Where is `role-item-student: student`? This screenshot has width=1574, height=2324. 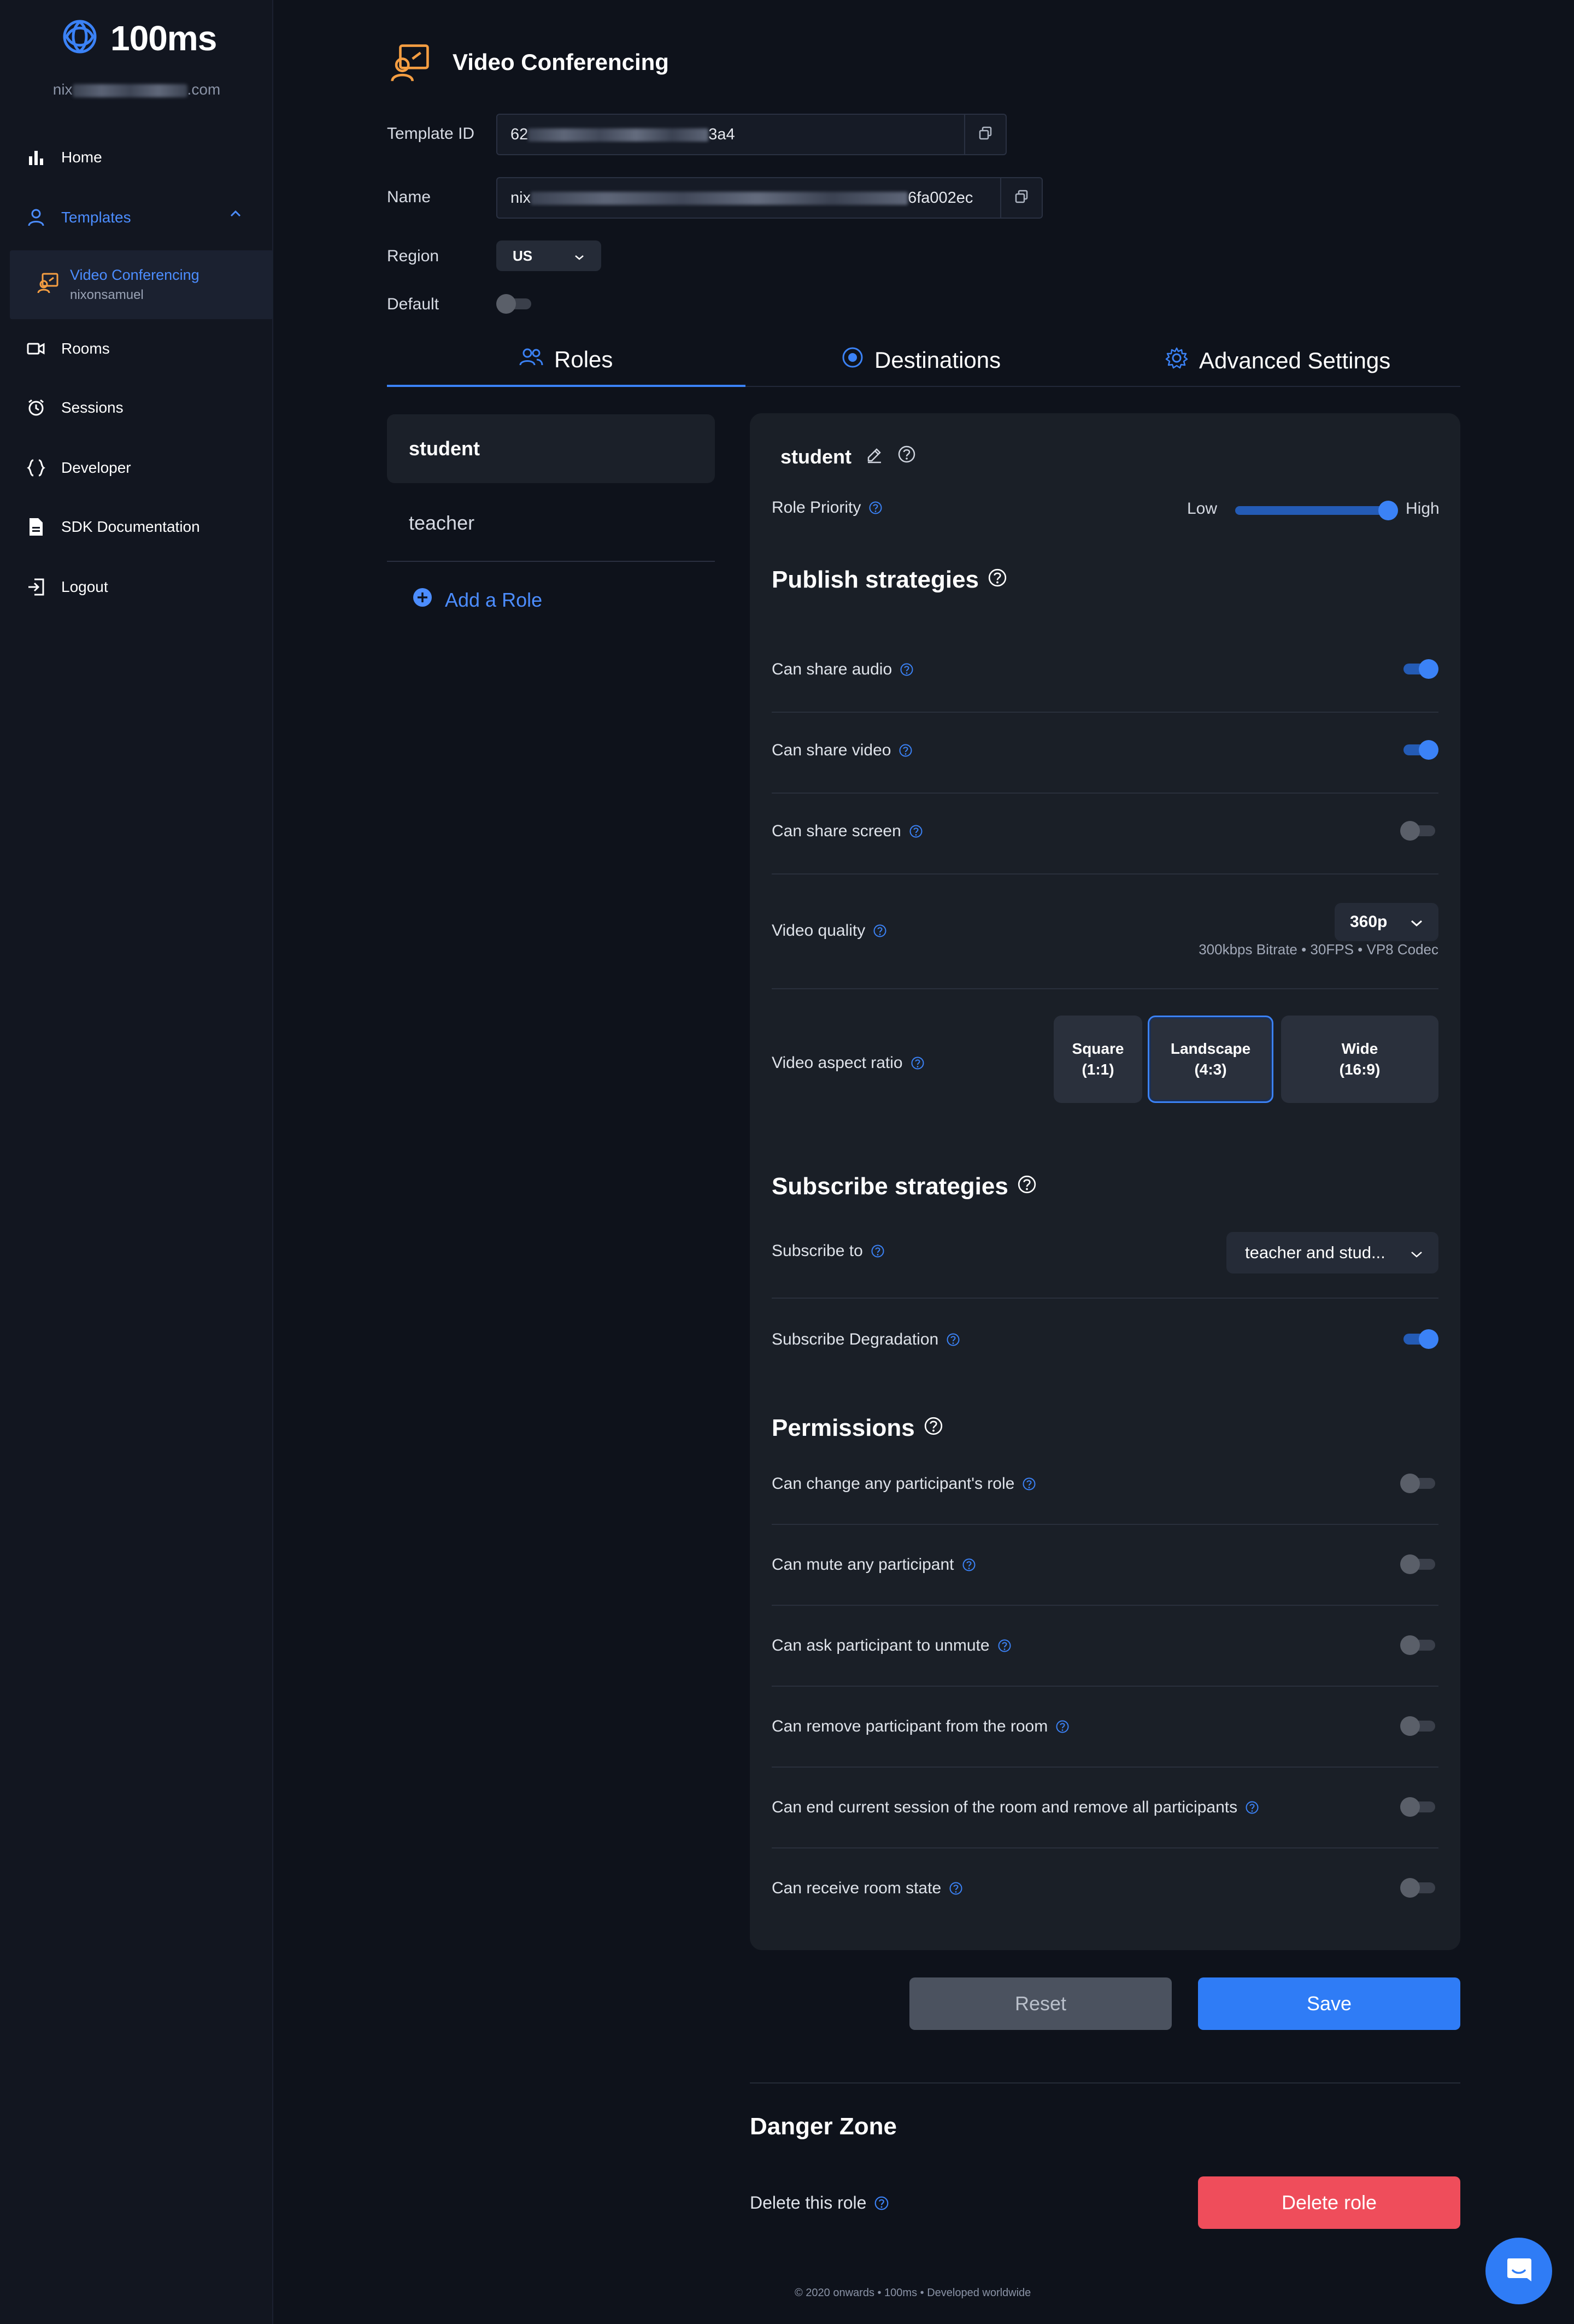
role-item-student: student is located at coordinates (551, 448).